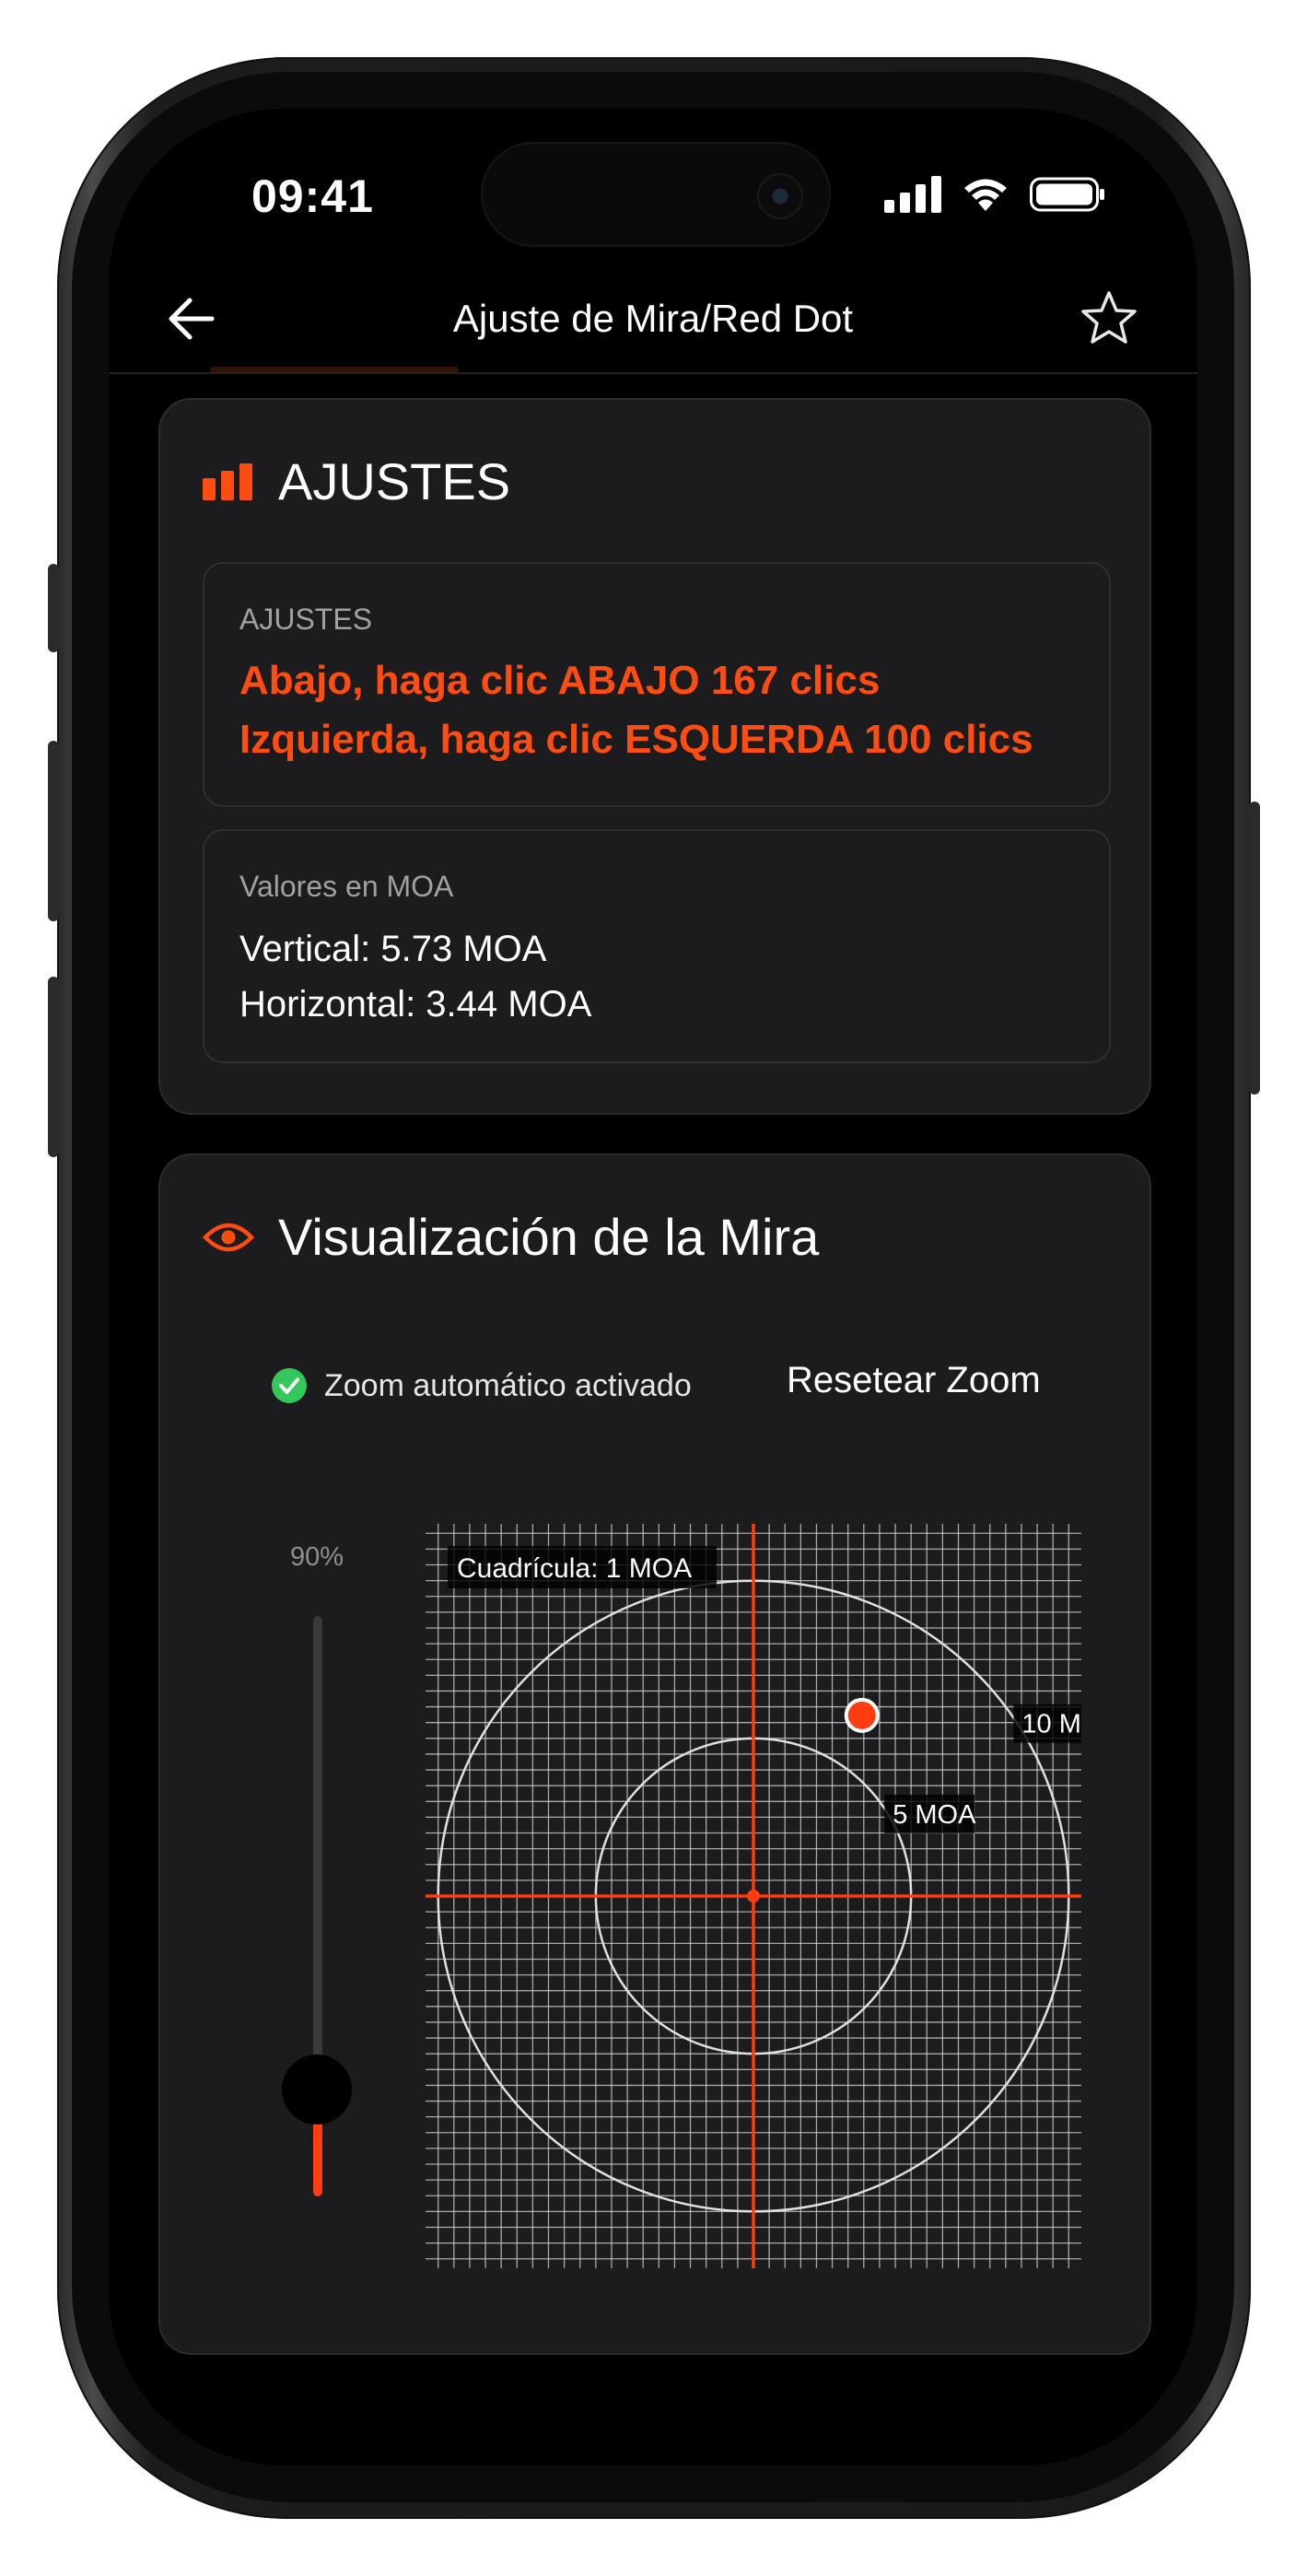 This screenshot has width=1307, height=2576. Describe the element at coordinates (312, 196) in the screenshot. I see `status-time: 09:41` at that location.